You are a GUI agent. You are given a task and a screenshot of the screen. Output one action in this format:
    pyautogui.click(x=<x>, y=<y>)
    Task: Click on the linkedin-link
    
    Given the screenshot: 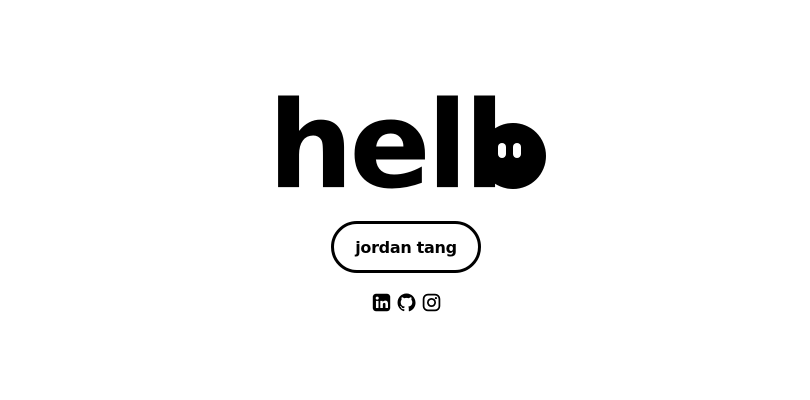 What is the action you would take?
    pyautogui.click(x=381, y=302)
    